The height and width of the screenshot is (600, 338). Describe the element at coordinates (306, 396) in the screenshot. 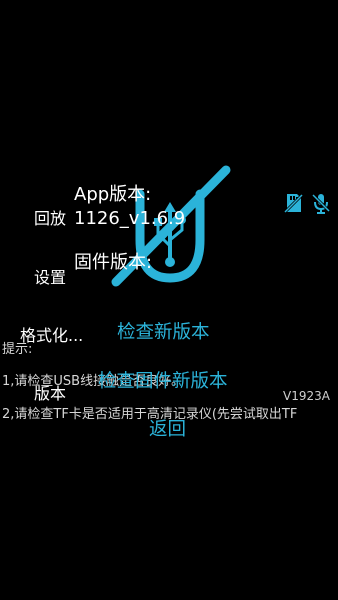

I see `device-version: V1923A` at that location.